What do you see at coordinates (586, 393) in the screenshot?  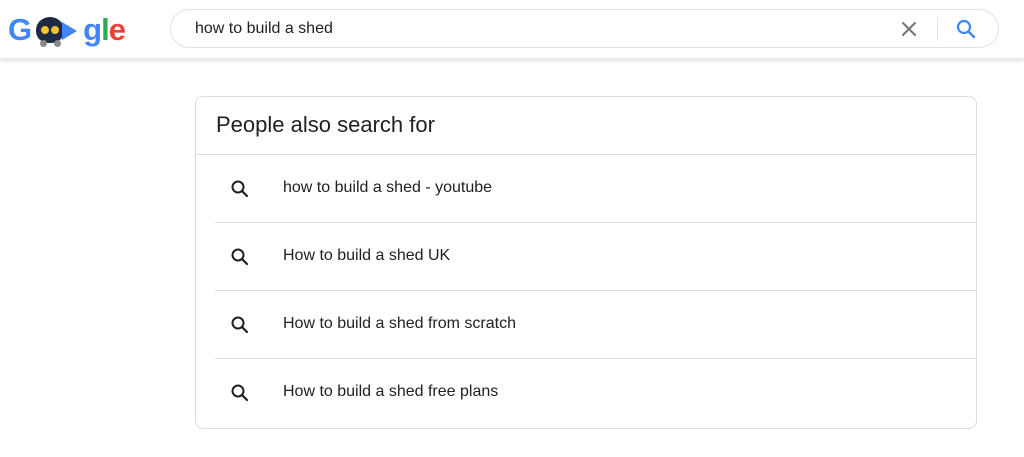 I see `related-search-item: How to build a shed free plans` at bounding box center [586, 393].